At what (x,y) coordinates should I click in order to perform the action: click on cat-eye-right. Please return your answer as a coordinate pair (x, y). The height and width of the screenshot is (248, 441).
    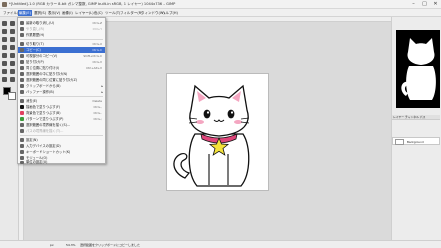
    Looking at the image, I should click on (231, 114).